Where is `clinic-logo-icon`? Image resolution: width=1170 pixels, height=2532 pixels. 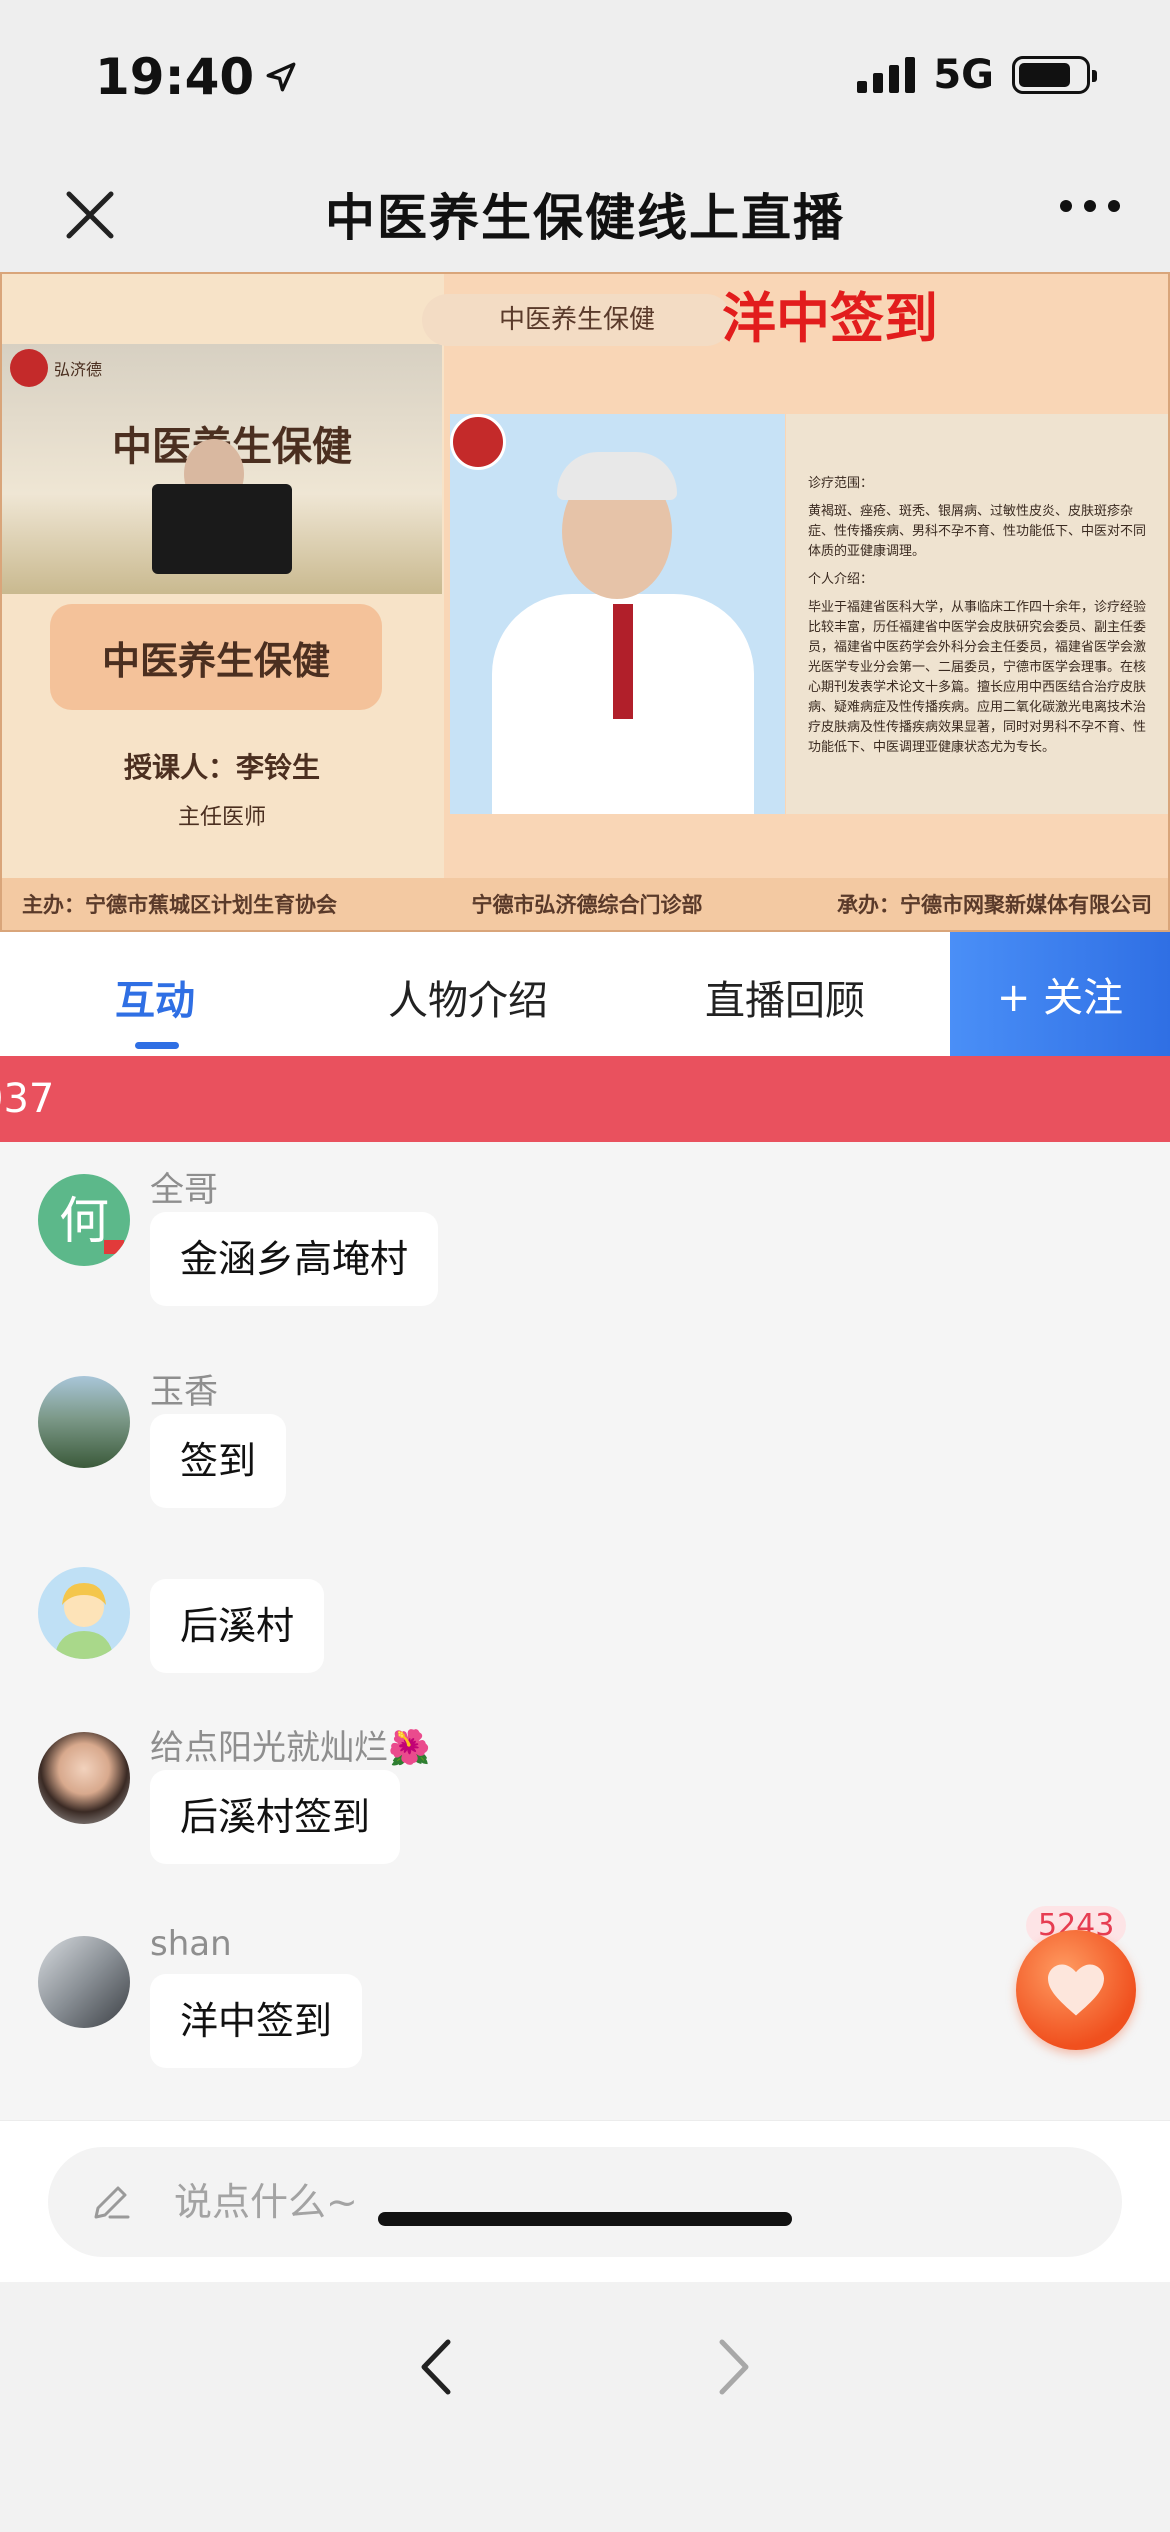 clinic-logo-icon is located at coordinates (29, 368).